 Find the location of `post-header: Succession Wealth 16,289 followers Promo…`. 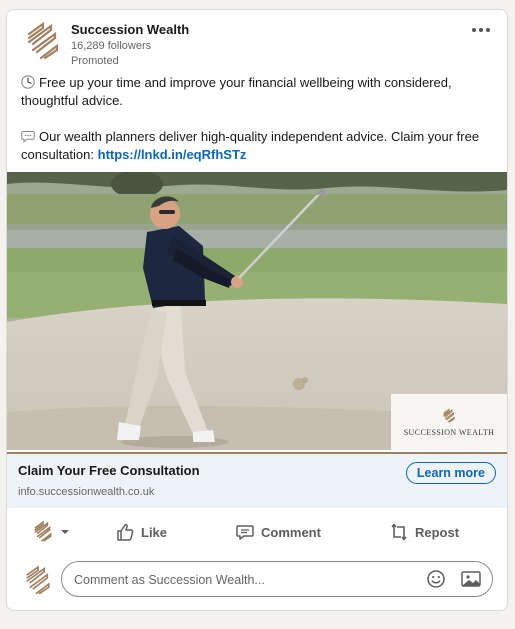

post-header: Succession Wealth 16,289 followers Promo… is located at coordinates (257, 44).